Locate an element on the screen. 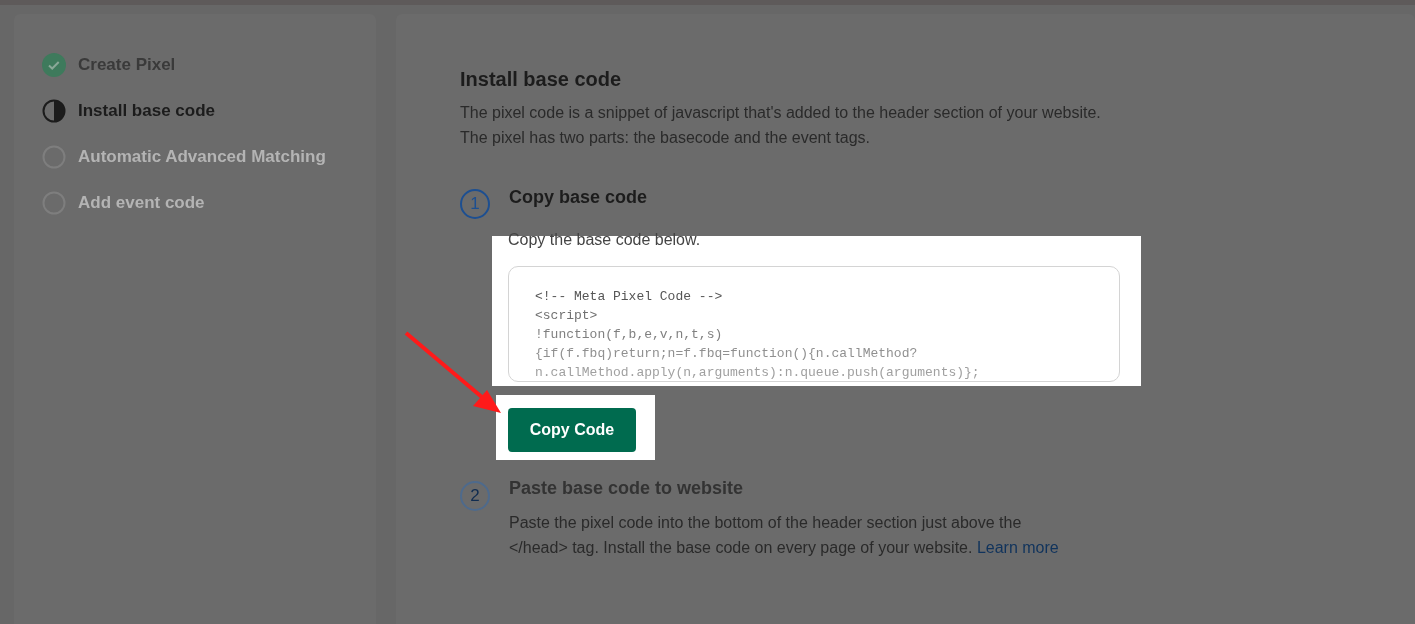 This screenshot has height=624, width=1415. learn-more-link: Learn more is located at coordinates (1017, 547).